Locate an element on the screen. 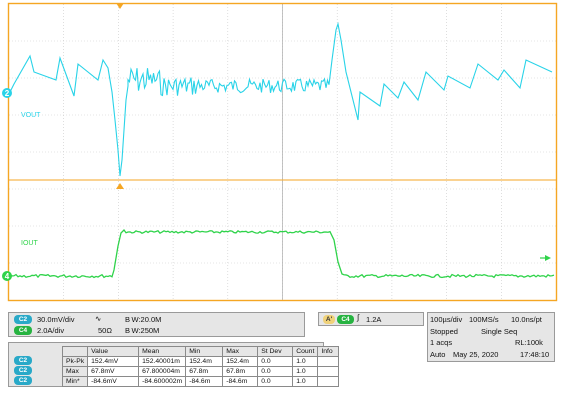 The image size is (561, 402). ch4-marker-label: 4 is located at coordinates (7, 276).